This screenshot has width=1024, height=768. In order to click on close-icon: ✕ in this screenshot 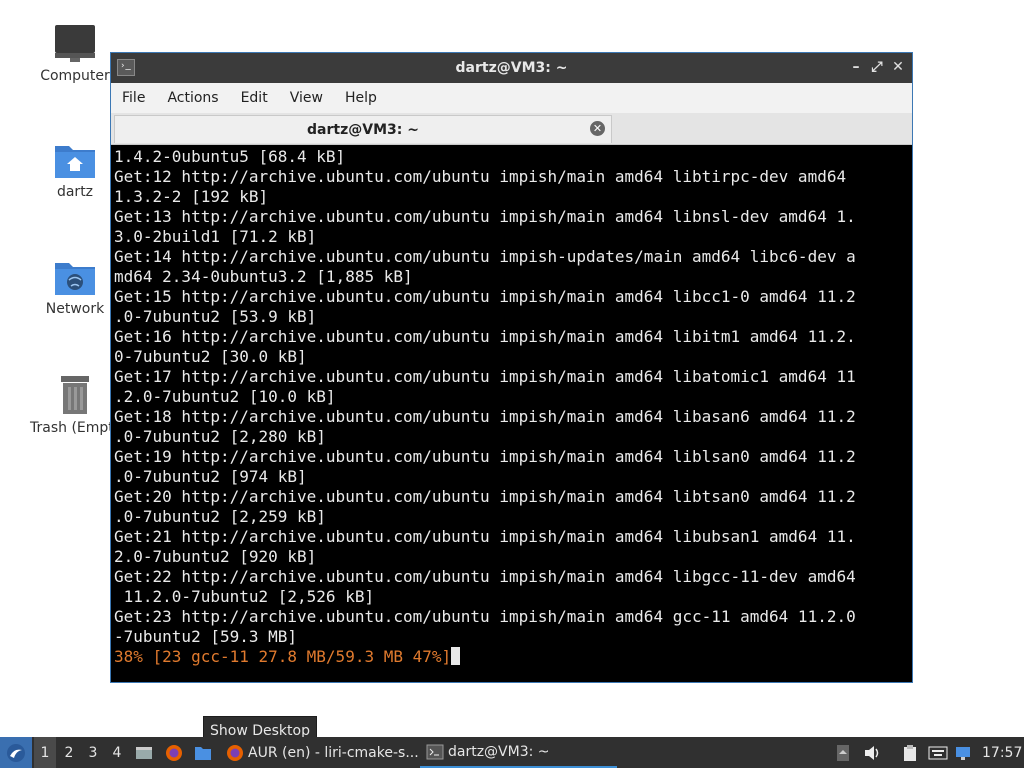, I will do `click(898, 67)`.